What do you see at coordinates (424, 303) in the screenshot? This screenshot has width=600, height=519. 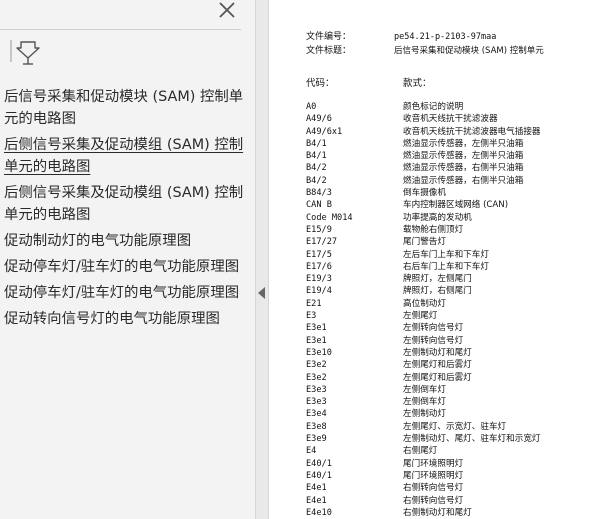 I see `row-description: 高位制动灯` at bounding box center [424, 303].